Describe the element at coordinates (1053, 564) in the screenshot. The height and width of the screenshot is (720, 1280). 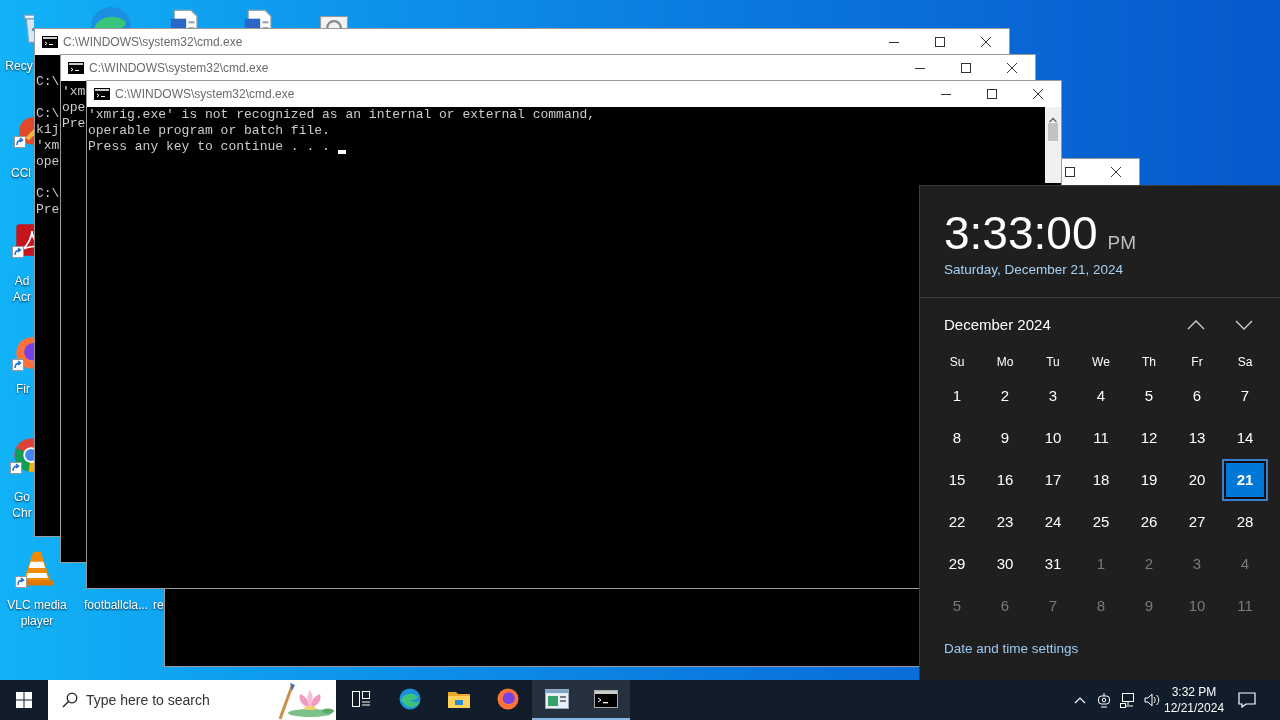
I see `calendar-day: 31` at that location.